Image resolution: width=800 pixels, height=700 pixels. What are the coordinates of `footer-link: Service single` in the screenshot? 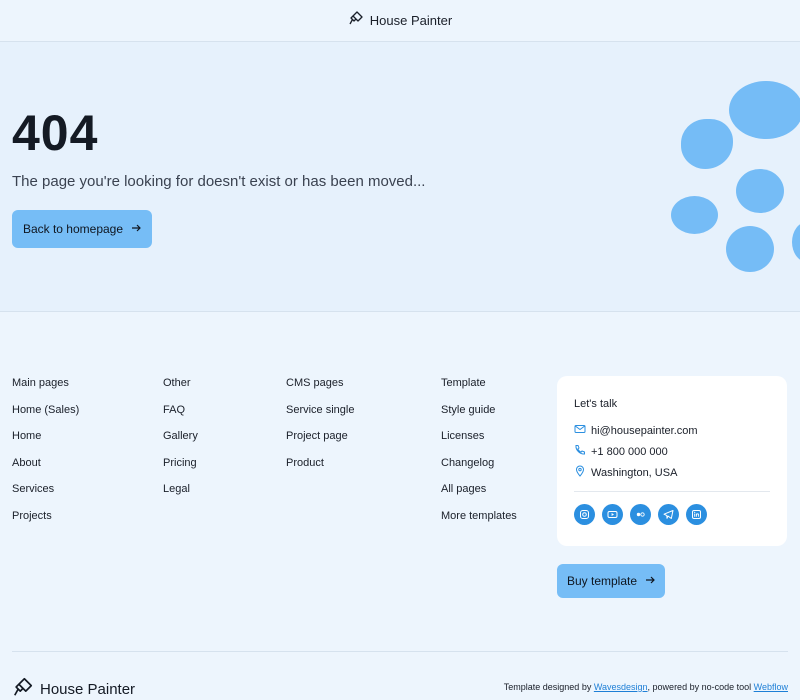 It's located at (320, 416).